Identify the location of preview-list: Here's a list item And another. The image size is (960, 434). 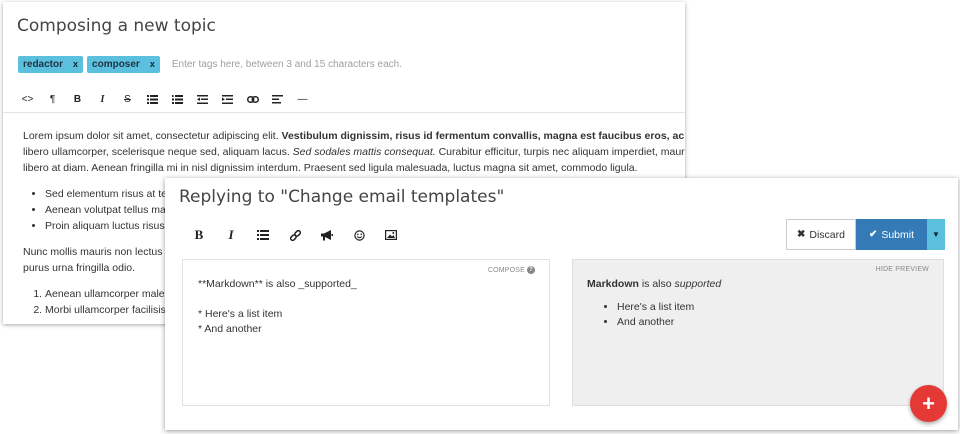
(669, 315).